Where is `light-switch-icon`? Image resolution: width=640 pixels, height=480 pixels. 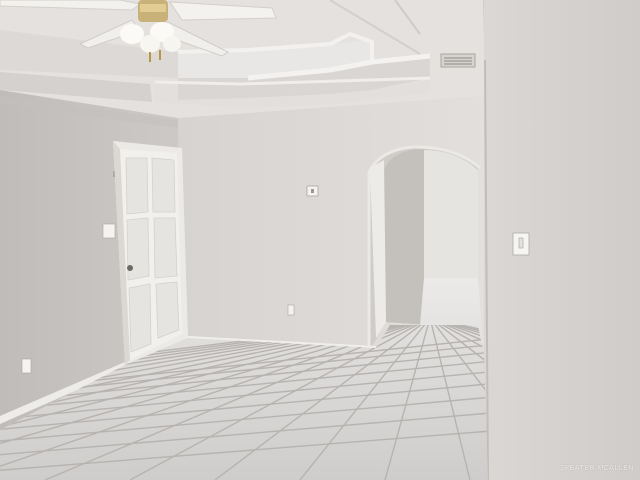
light-switch-icon is located at coordinates (109, 231).